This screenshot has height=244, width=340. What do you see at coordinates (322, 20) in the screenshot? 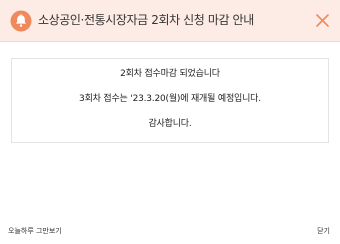
I see `close-icon` at bounding box center [322, 20].